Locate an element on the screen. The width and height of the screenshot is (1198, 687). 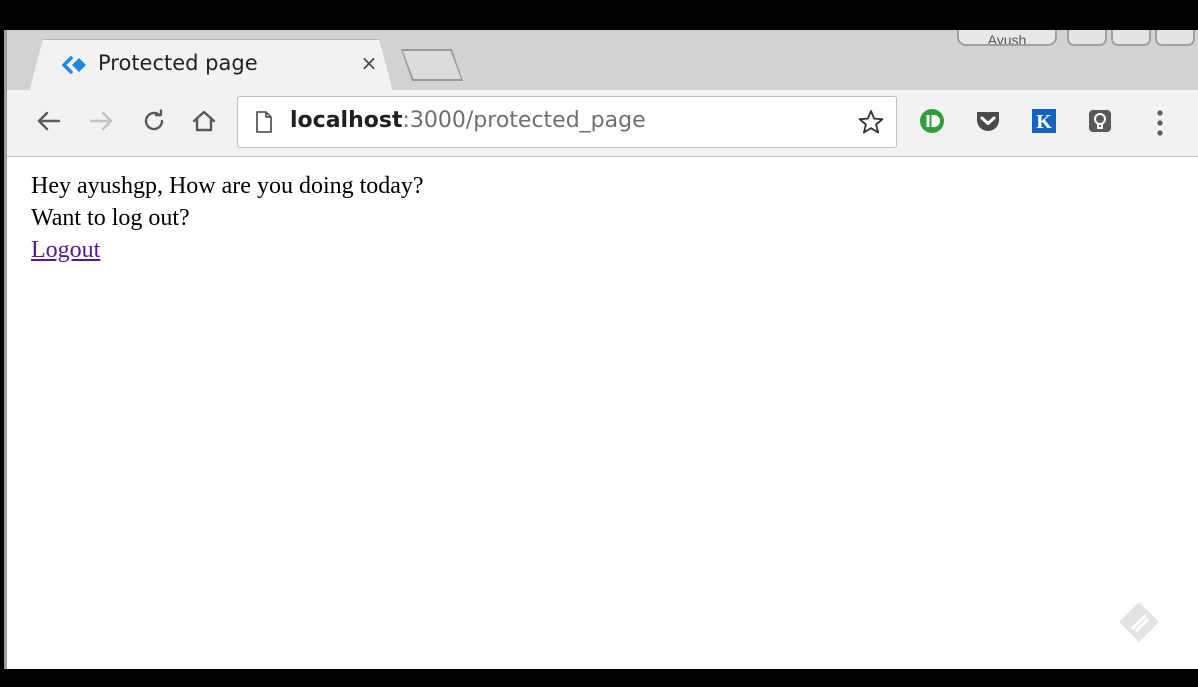
address-bar: localhost:3000/protected_page is located at coordinates (567, 122).